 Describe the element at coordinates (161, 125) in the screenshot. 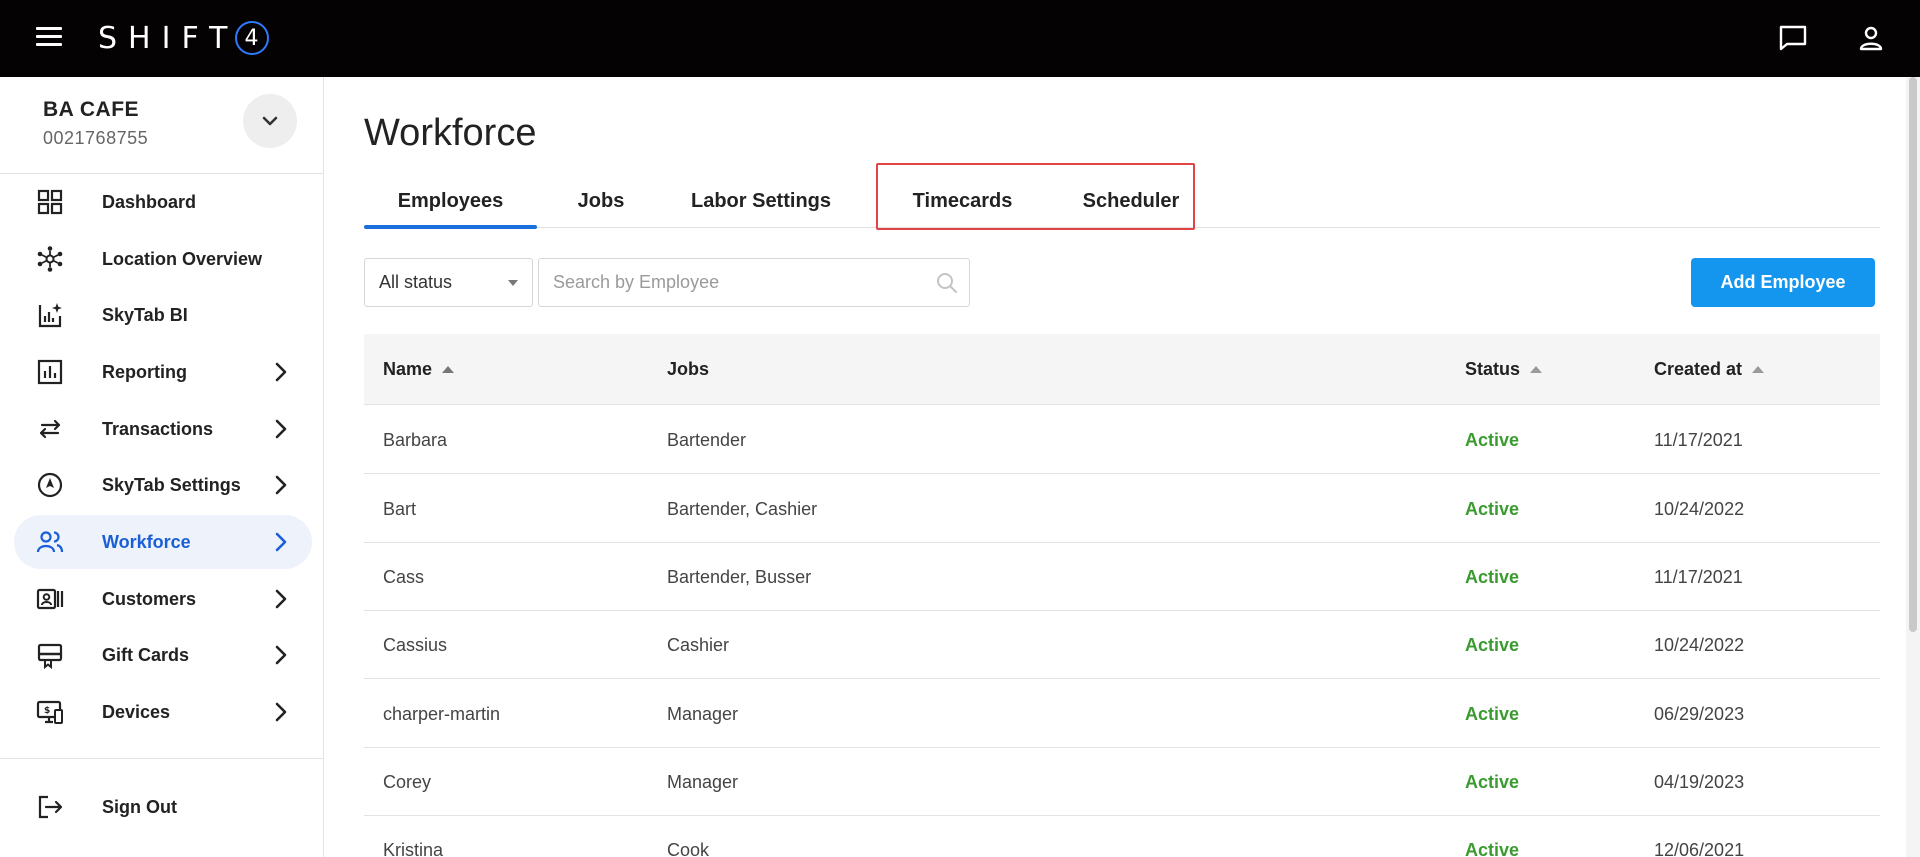

I see `location-selector: BA CAFE 0021768755` at that location.